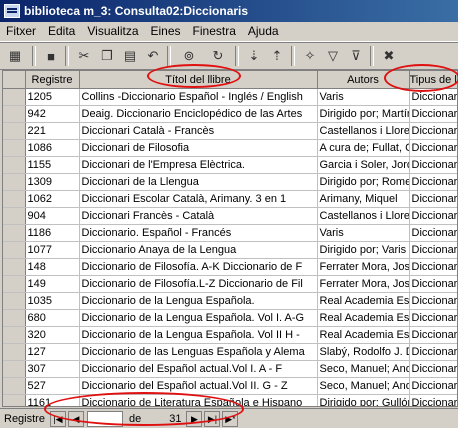 This screenshot has width=458, height=428. What do you see at coordinates (52, 352) in the screenshot?
I see `cell-registre: 127` at bounding box center [52, 352].